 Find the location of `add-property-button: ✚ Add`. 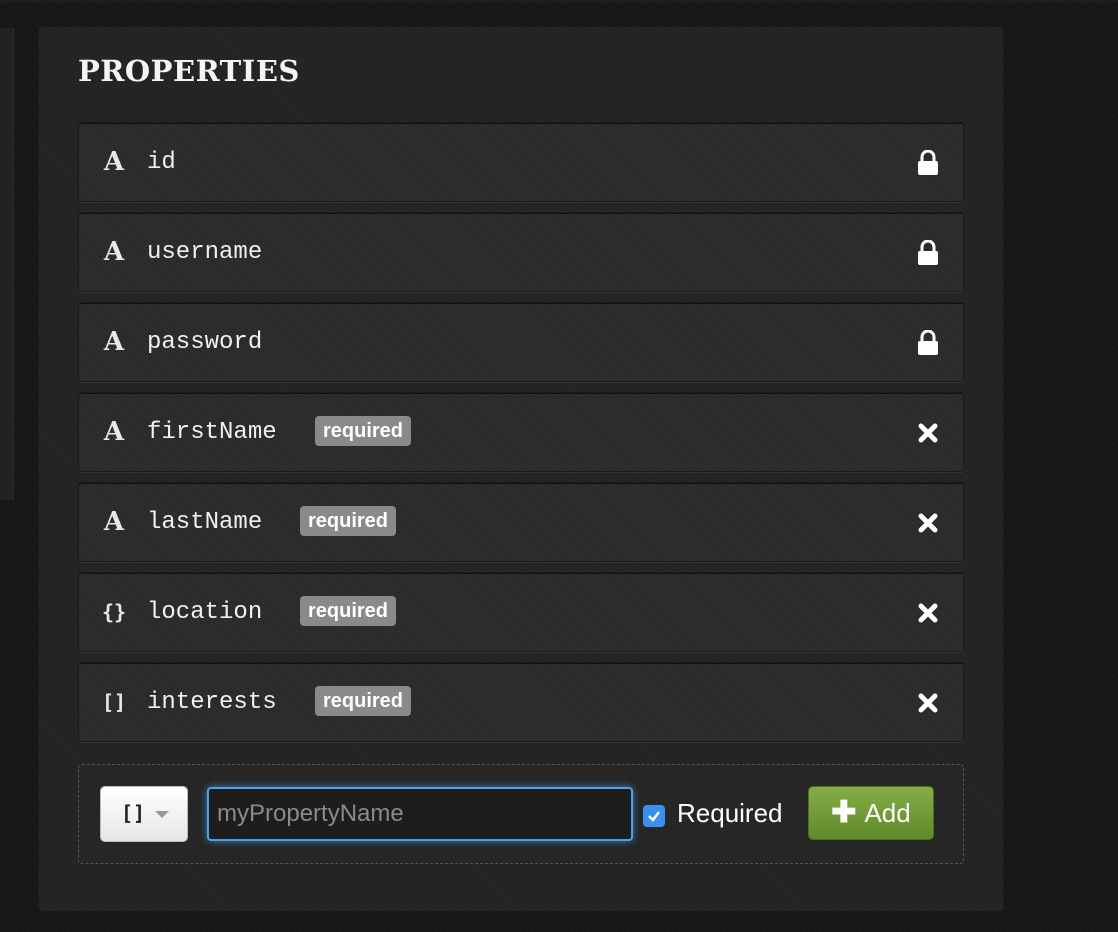

add-property-button: ✚ Add is located at coordinates (871, 813).